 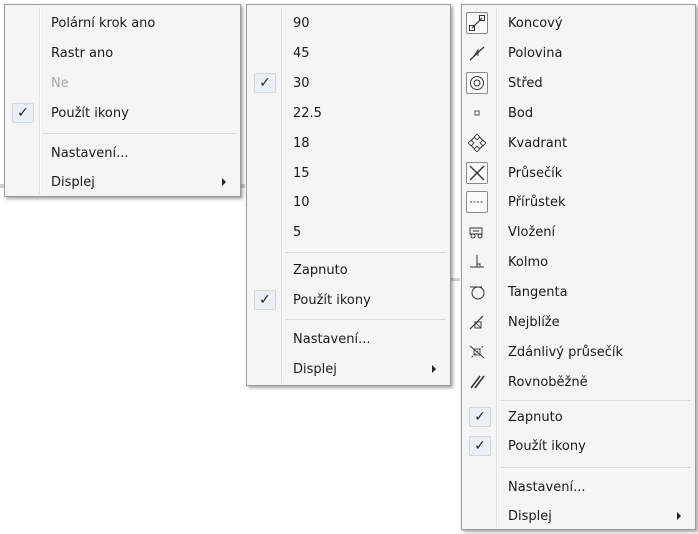 What do you see at coordinates (578, 53) in the screenshot?
I see `menu-item-midpoint: Polovina` at bounding box center [578, 53].